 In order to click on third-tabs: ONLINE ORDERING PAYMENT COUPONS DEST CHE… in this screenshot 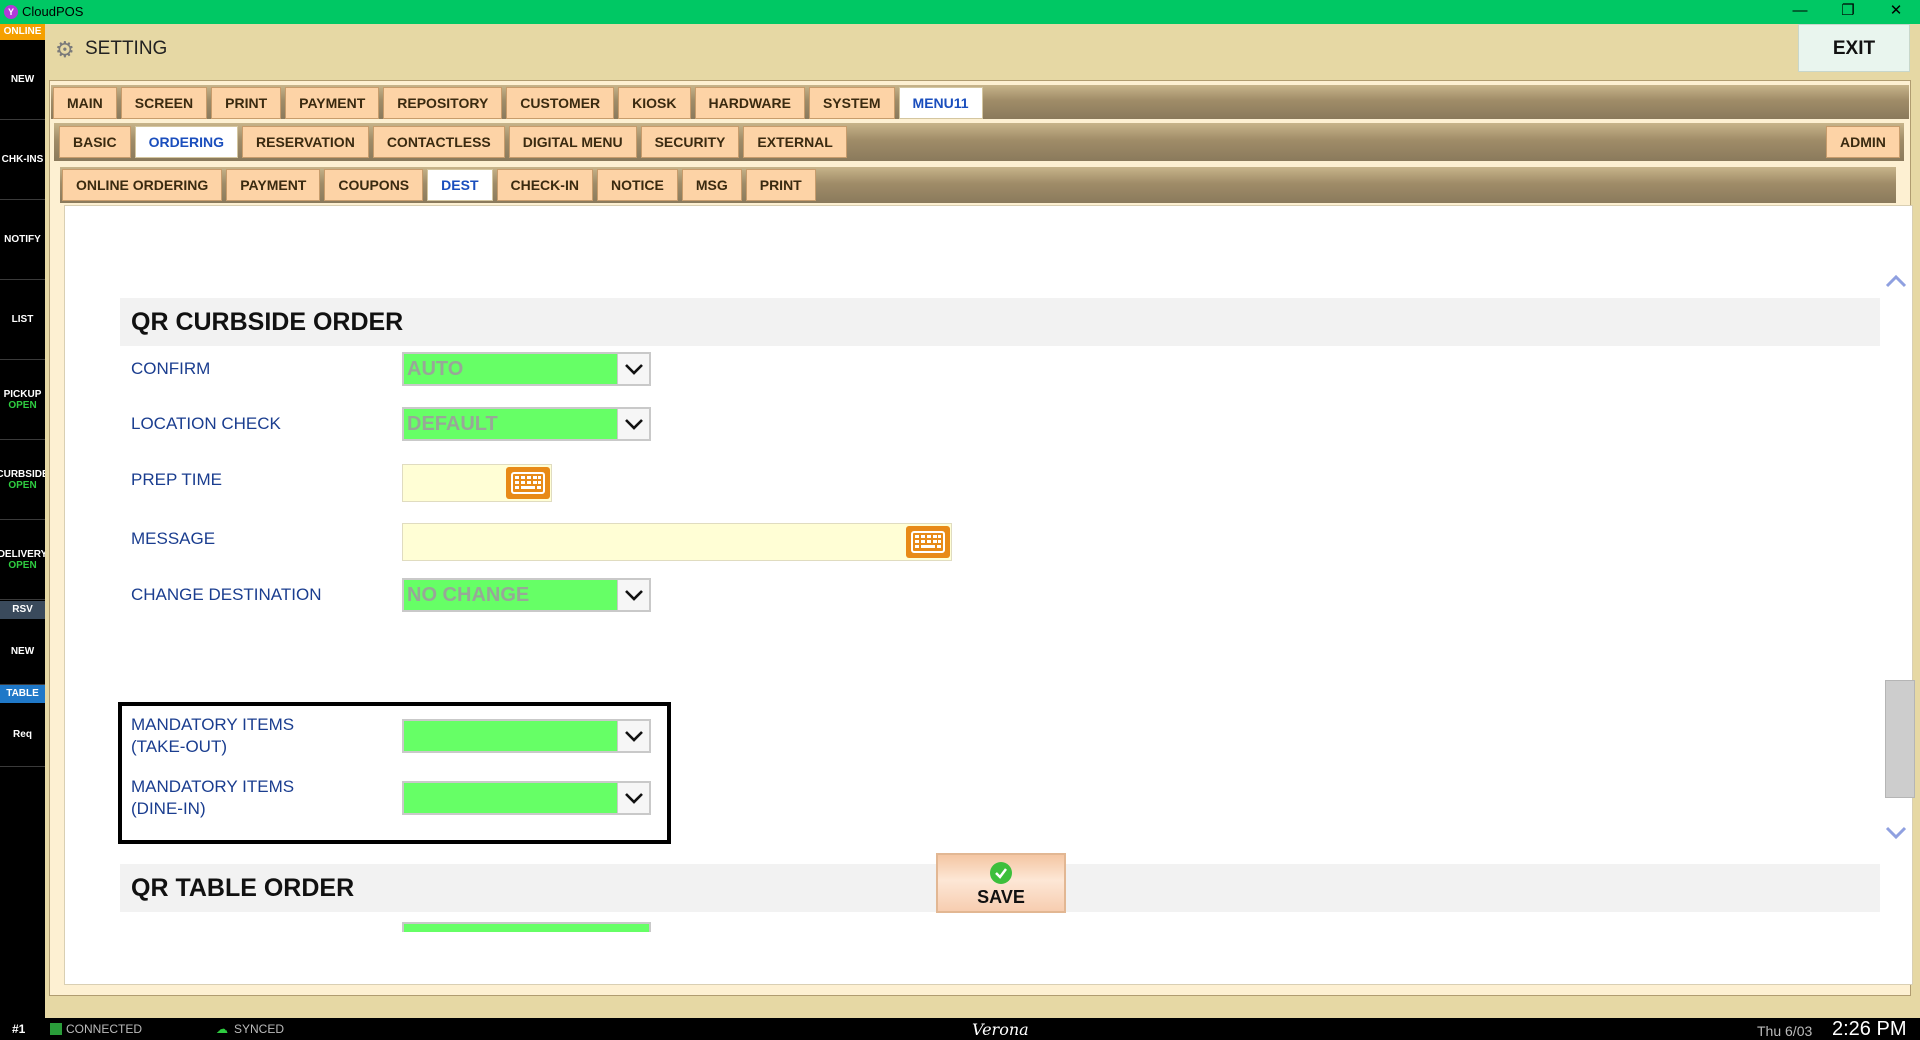, I will do `click(441, 185)`.